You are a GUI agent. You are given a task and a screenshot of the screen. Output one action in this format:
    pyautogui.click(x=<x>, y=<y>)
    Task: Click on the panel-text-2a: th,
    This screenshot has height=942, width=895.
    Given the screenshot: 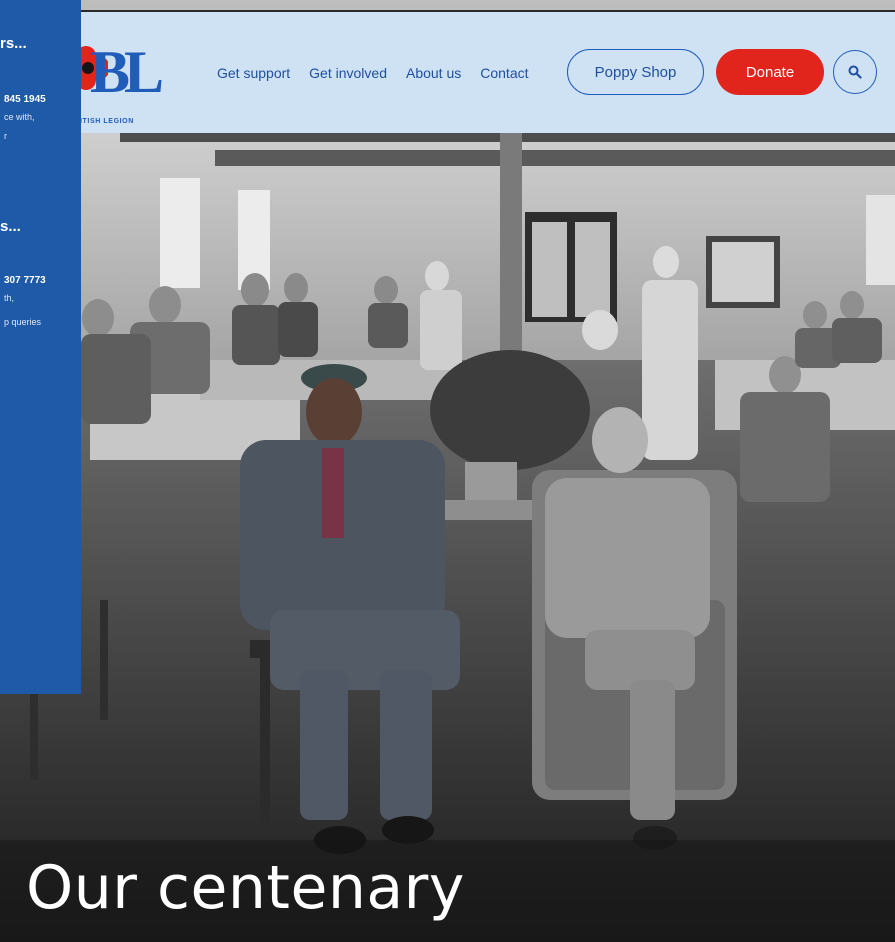 What is the action you would take?
    pyautogui.click(x=9, y=298)
    